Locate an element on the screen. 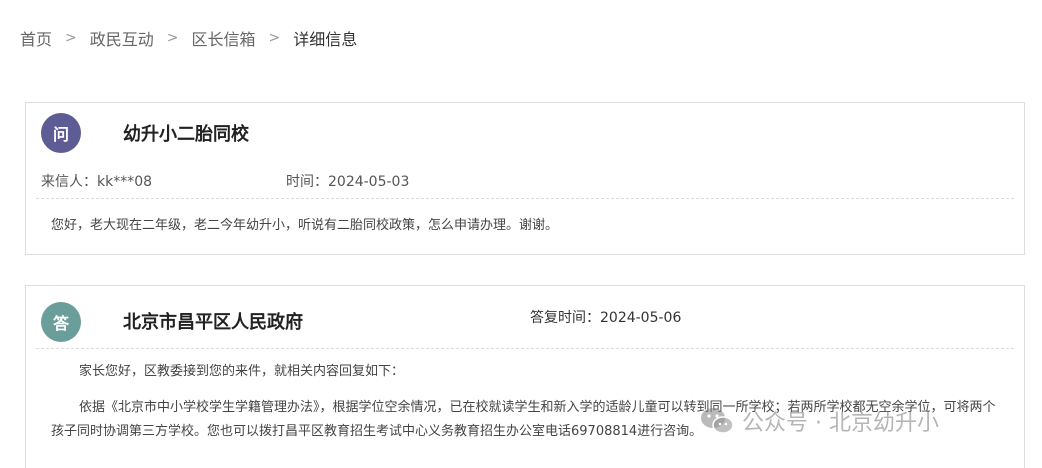 The height and width of the screenshot is (468, 1042). breadcrumb: 首页 > 政民互动 > 区长信箱 > 详细信息 is located at coordinates (188, 38).